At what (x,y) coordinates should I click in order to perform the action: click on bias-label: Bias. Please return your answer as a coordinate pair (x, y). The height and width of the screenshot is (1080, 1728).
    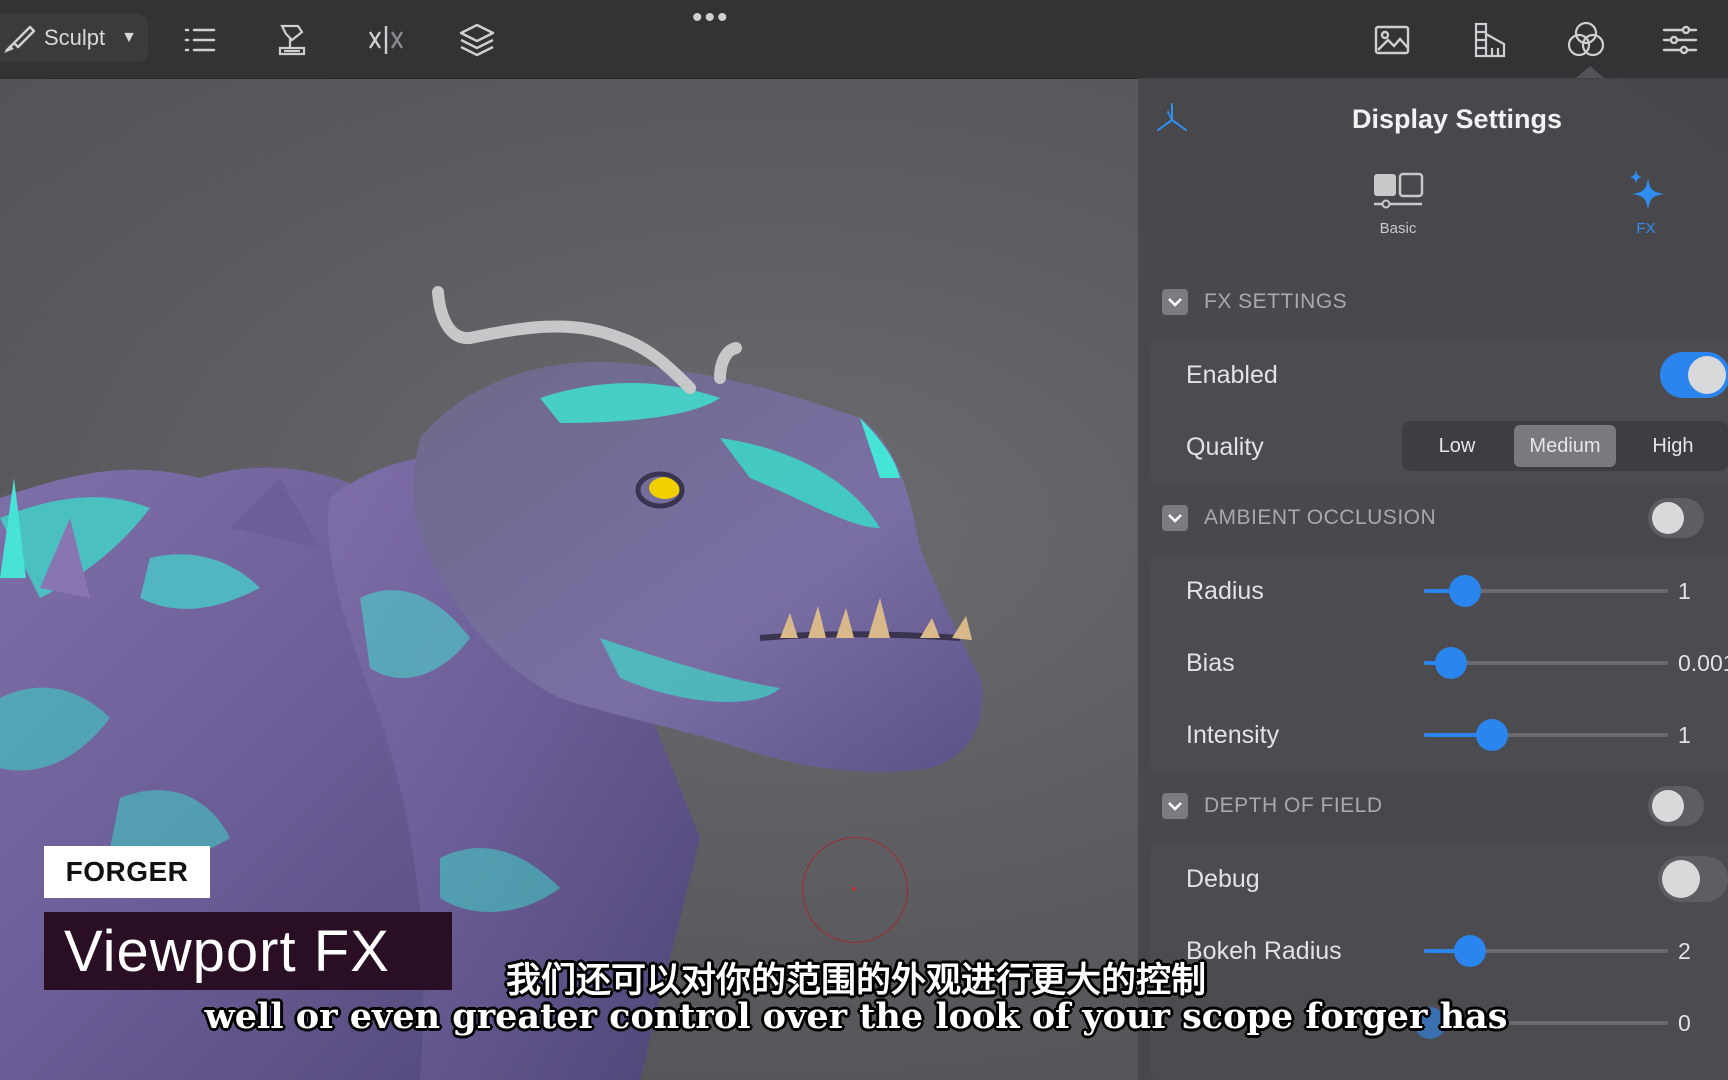
    Looking at the image, I should click on (1210, 662).